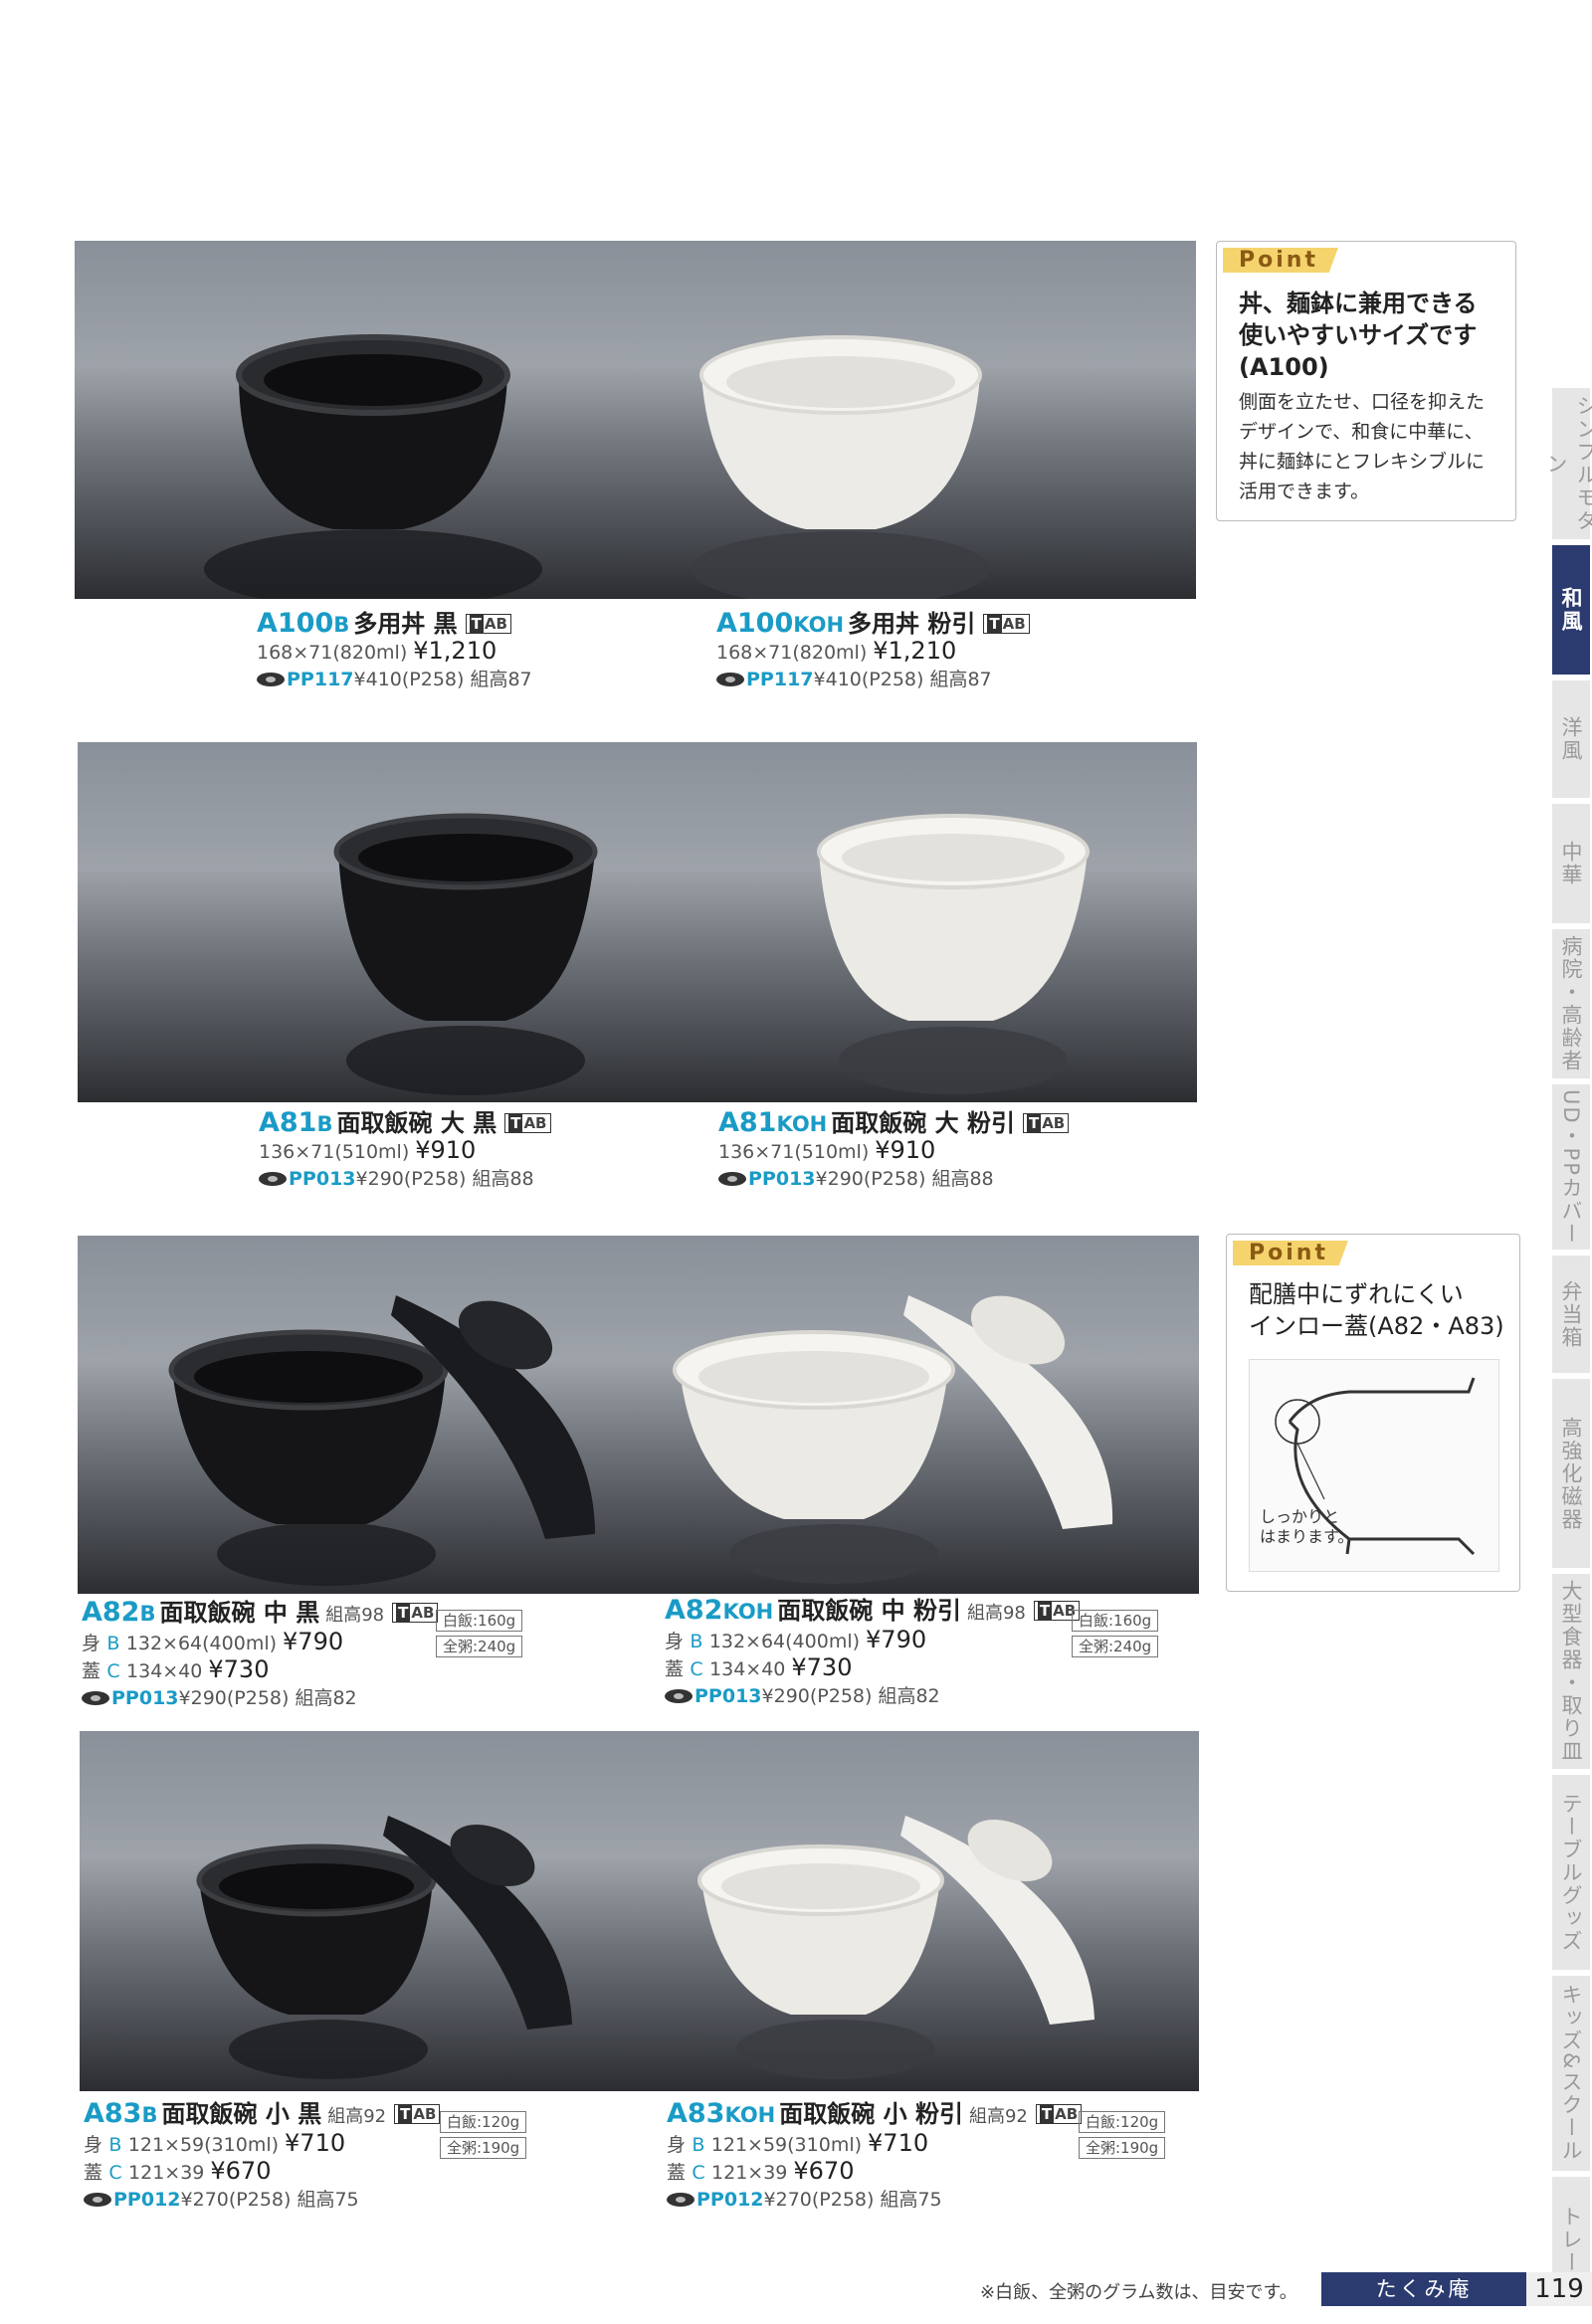 This screenshot has width=1592, height=2324. Describe the element at coordinates (1571, 1473) in the screenshot. I see `nav-item-porcelain: 高強化磁器` at that location.